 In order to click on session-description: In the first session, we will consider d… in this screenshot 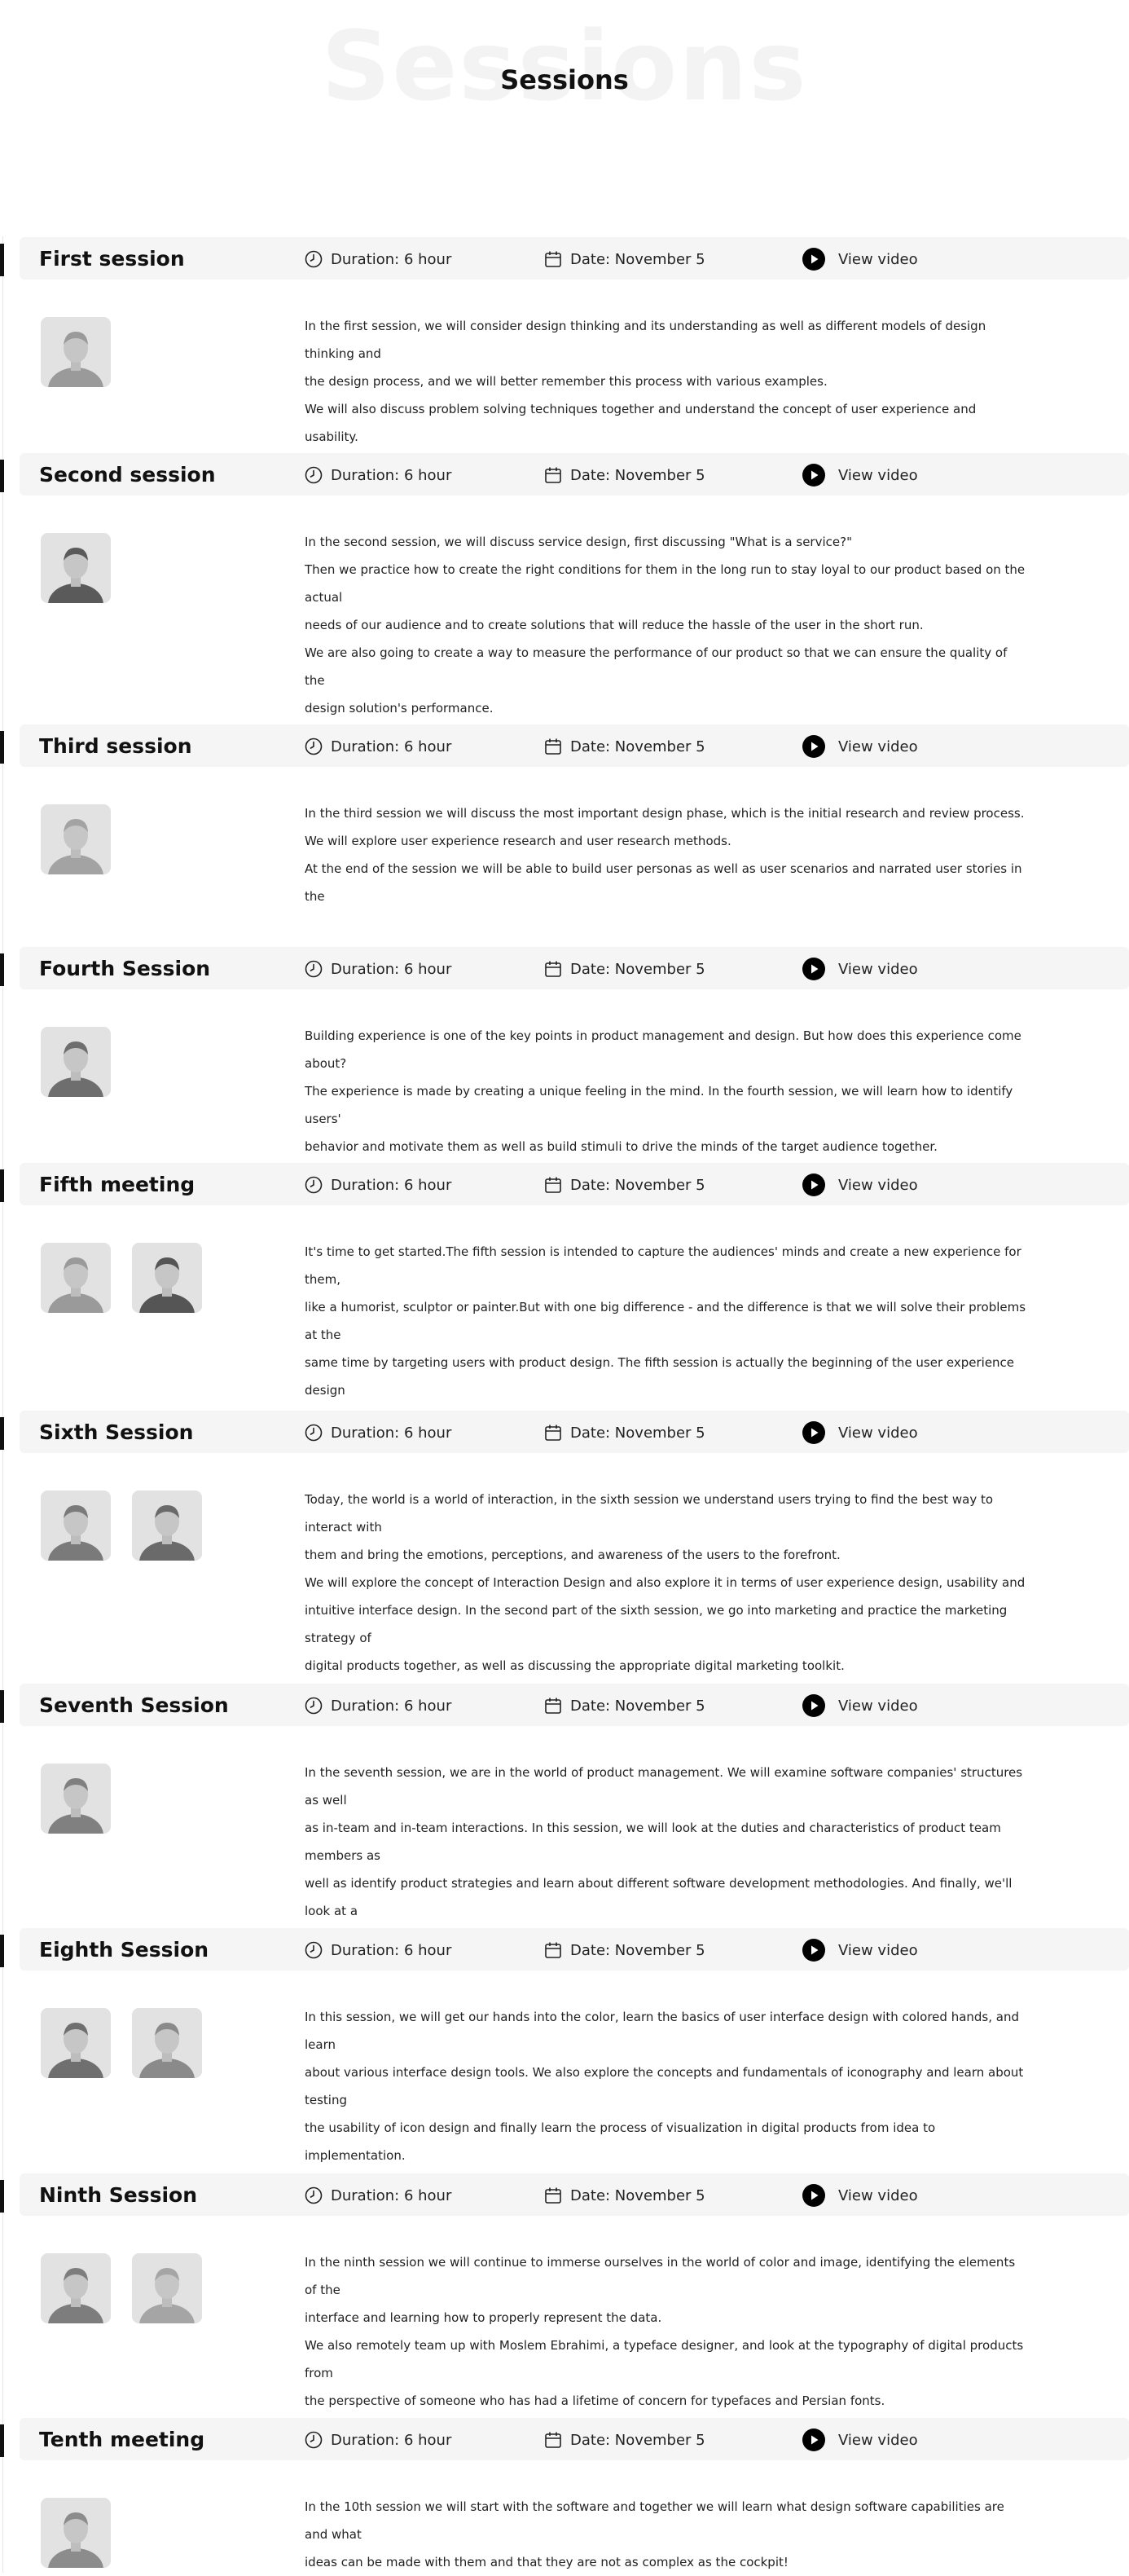, I will do `click(667, 381)`.